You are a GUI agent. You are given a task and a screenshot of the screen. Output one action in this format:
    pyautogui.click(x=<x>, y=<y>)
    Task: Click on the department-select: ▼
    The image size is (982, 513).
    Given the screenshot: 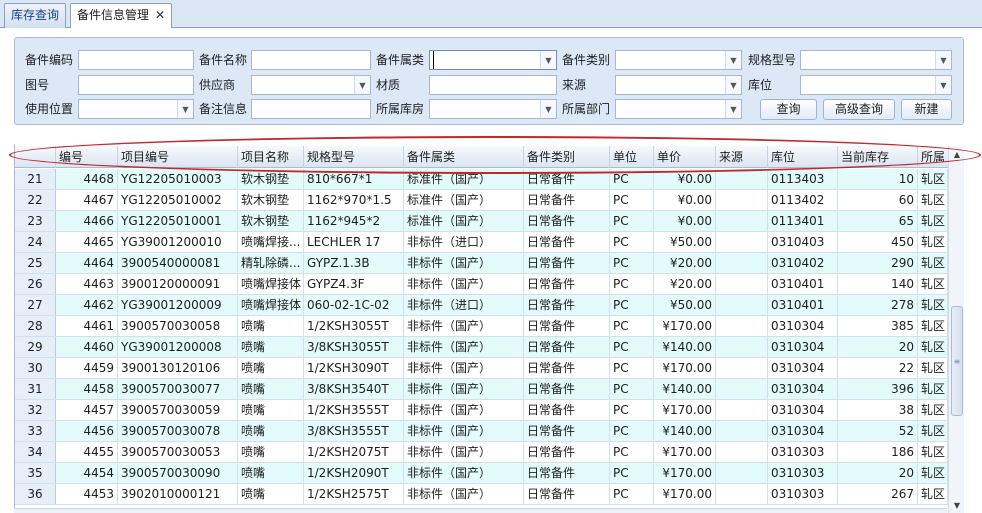 What is the action you would take?
    pyautogui.click(x=678, y=109)
    